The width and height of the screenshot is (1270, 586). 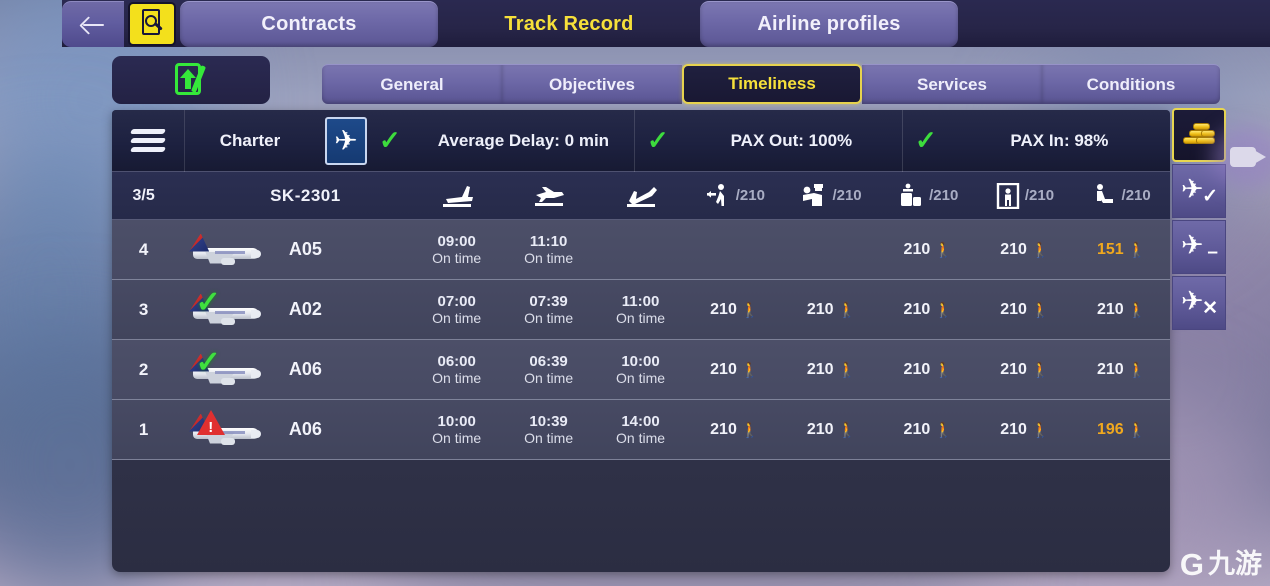 I want to click on panel-empty-area, so click(x=641, y=510).